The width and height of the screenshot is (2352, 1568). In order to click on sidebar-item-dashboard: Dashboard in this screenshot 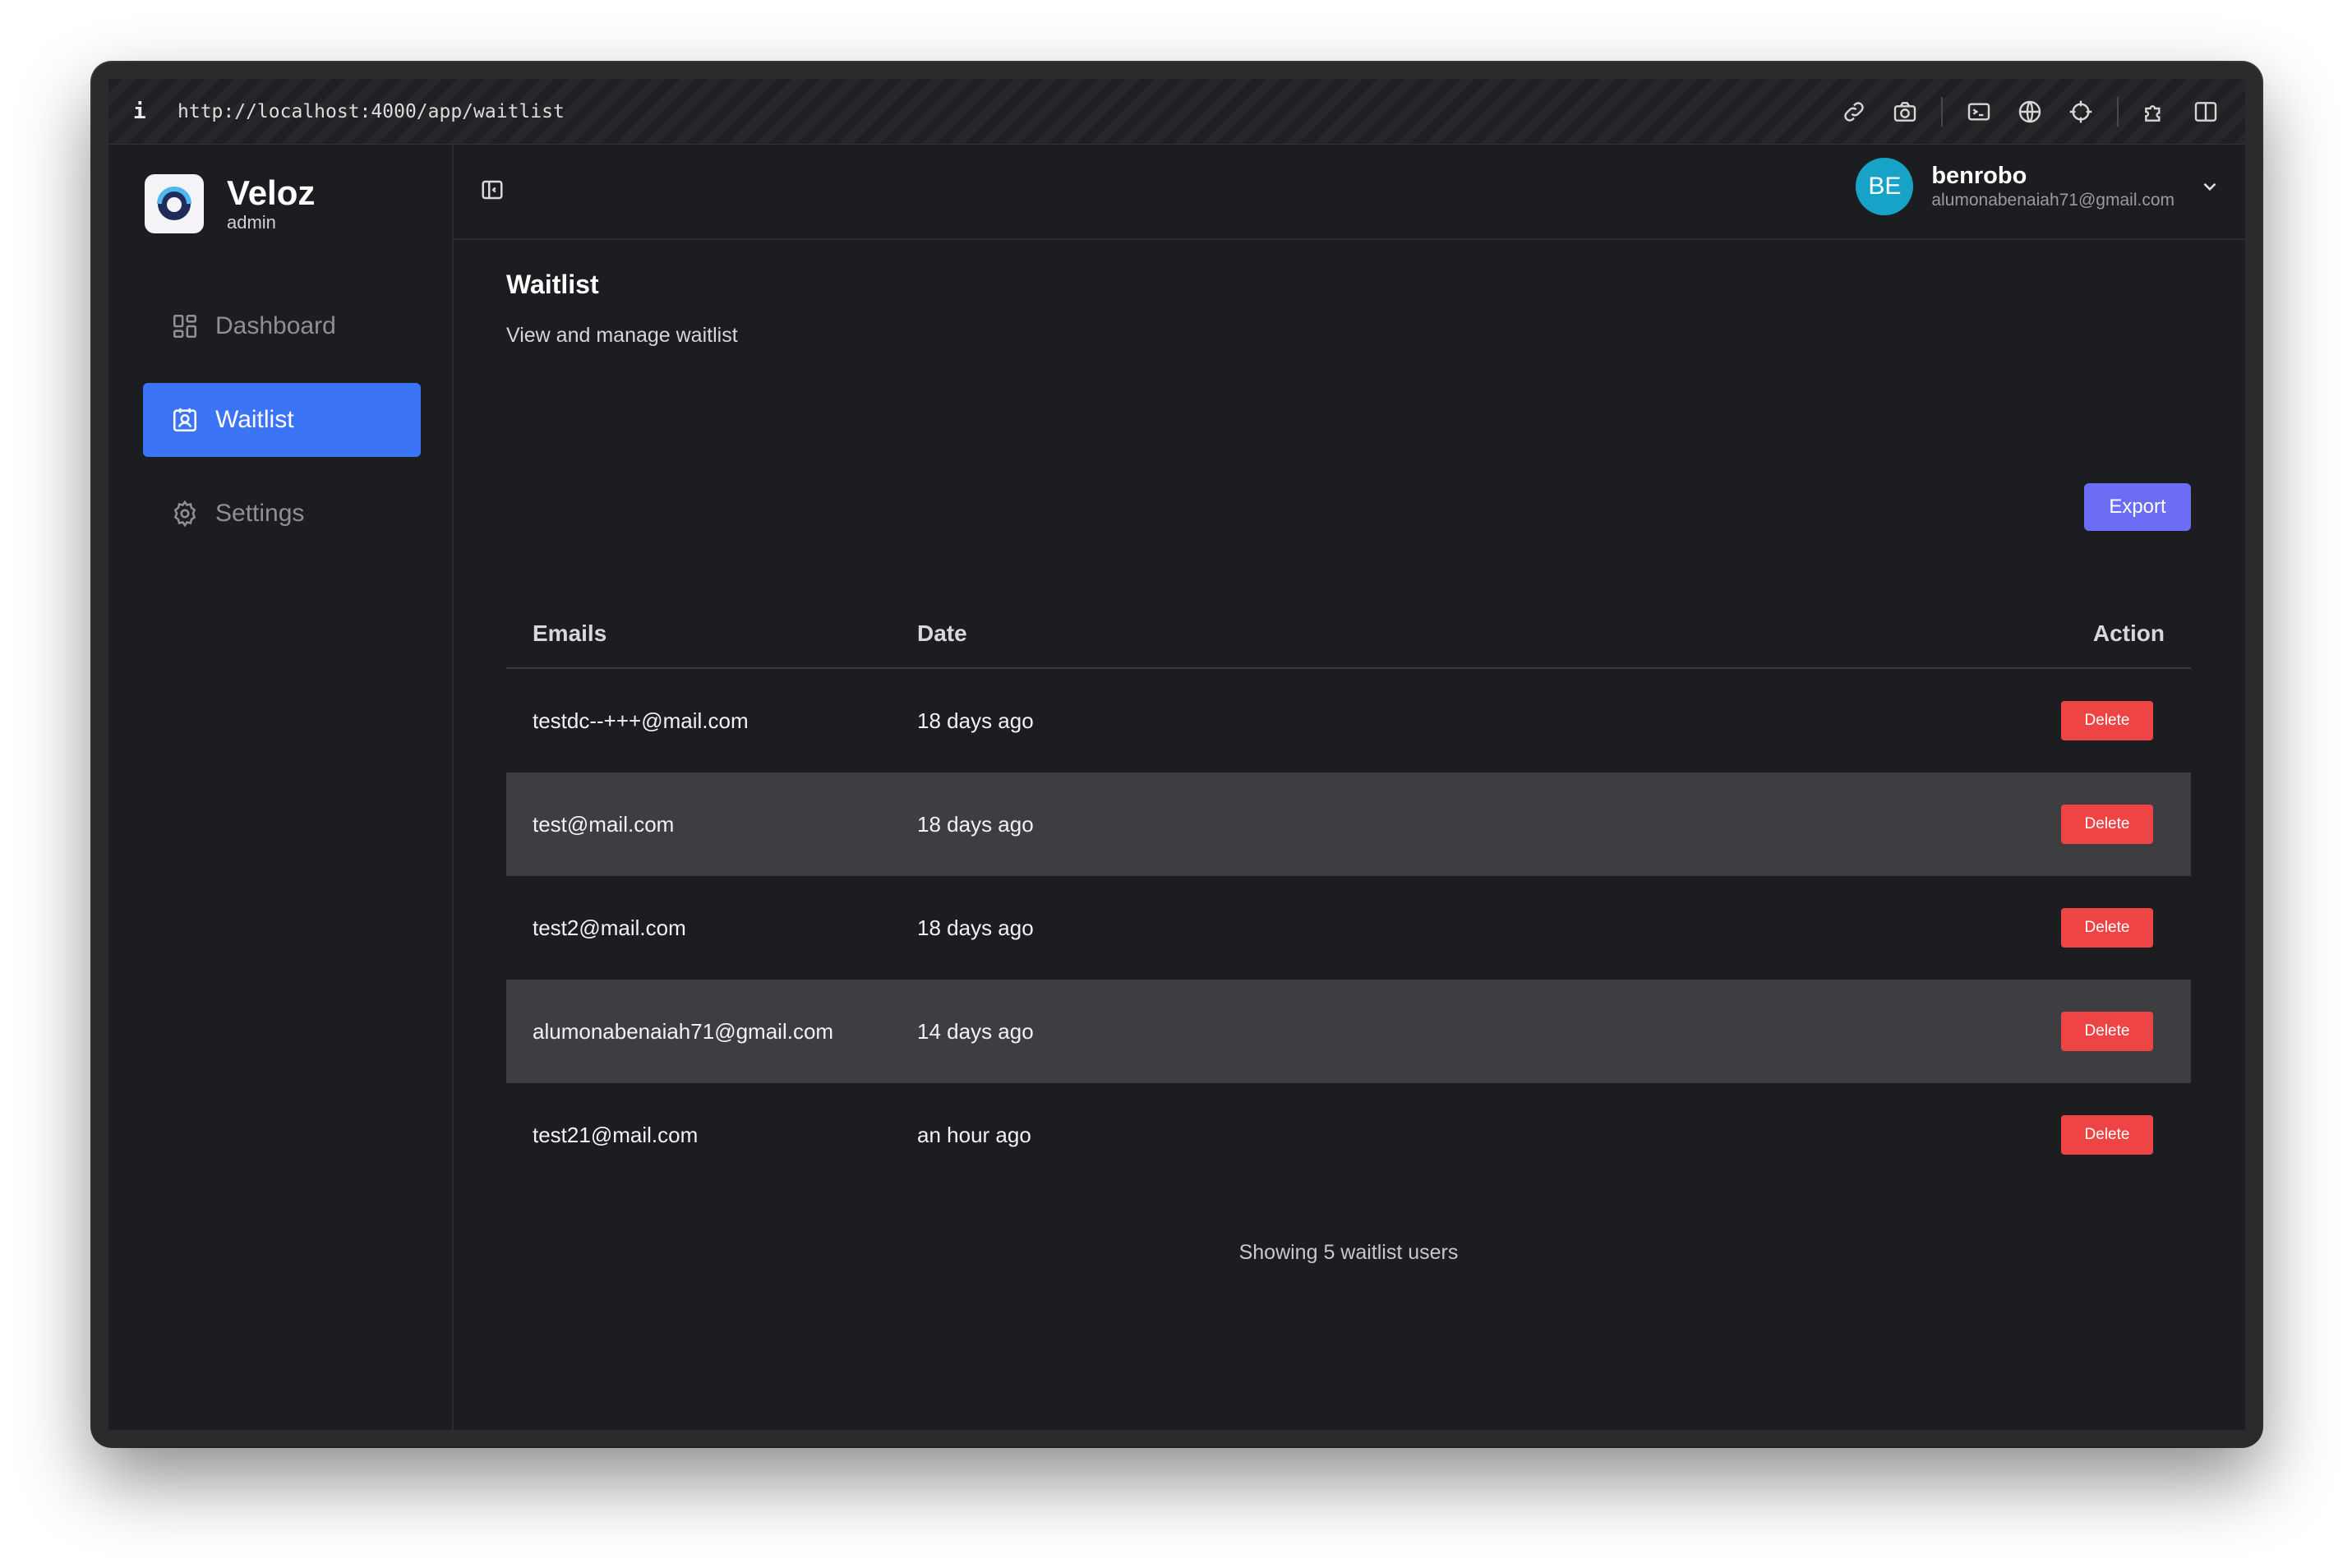, I will do `click(282, 326)`.